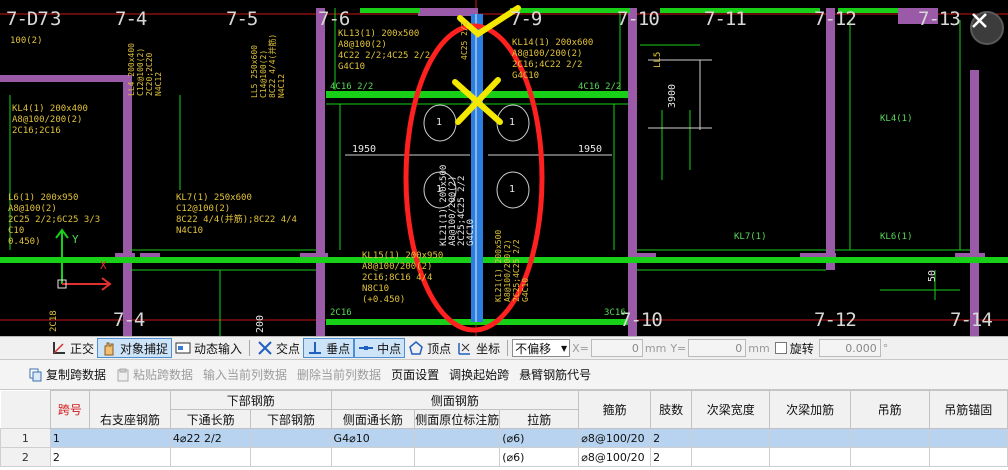  I want to click on hand-snap-icon, so click(109, 349).